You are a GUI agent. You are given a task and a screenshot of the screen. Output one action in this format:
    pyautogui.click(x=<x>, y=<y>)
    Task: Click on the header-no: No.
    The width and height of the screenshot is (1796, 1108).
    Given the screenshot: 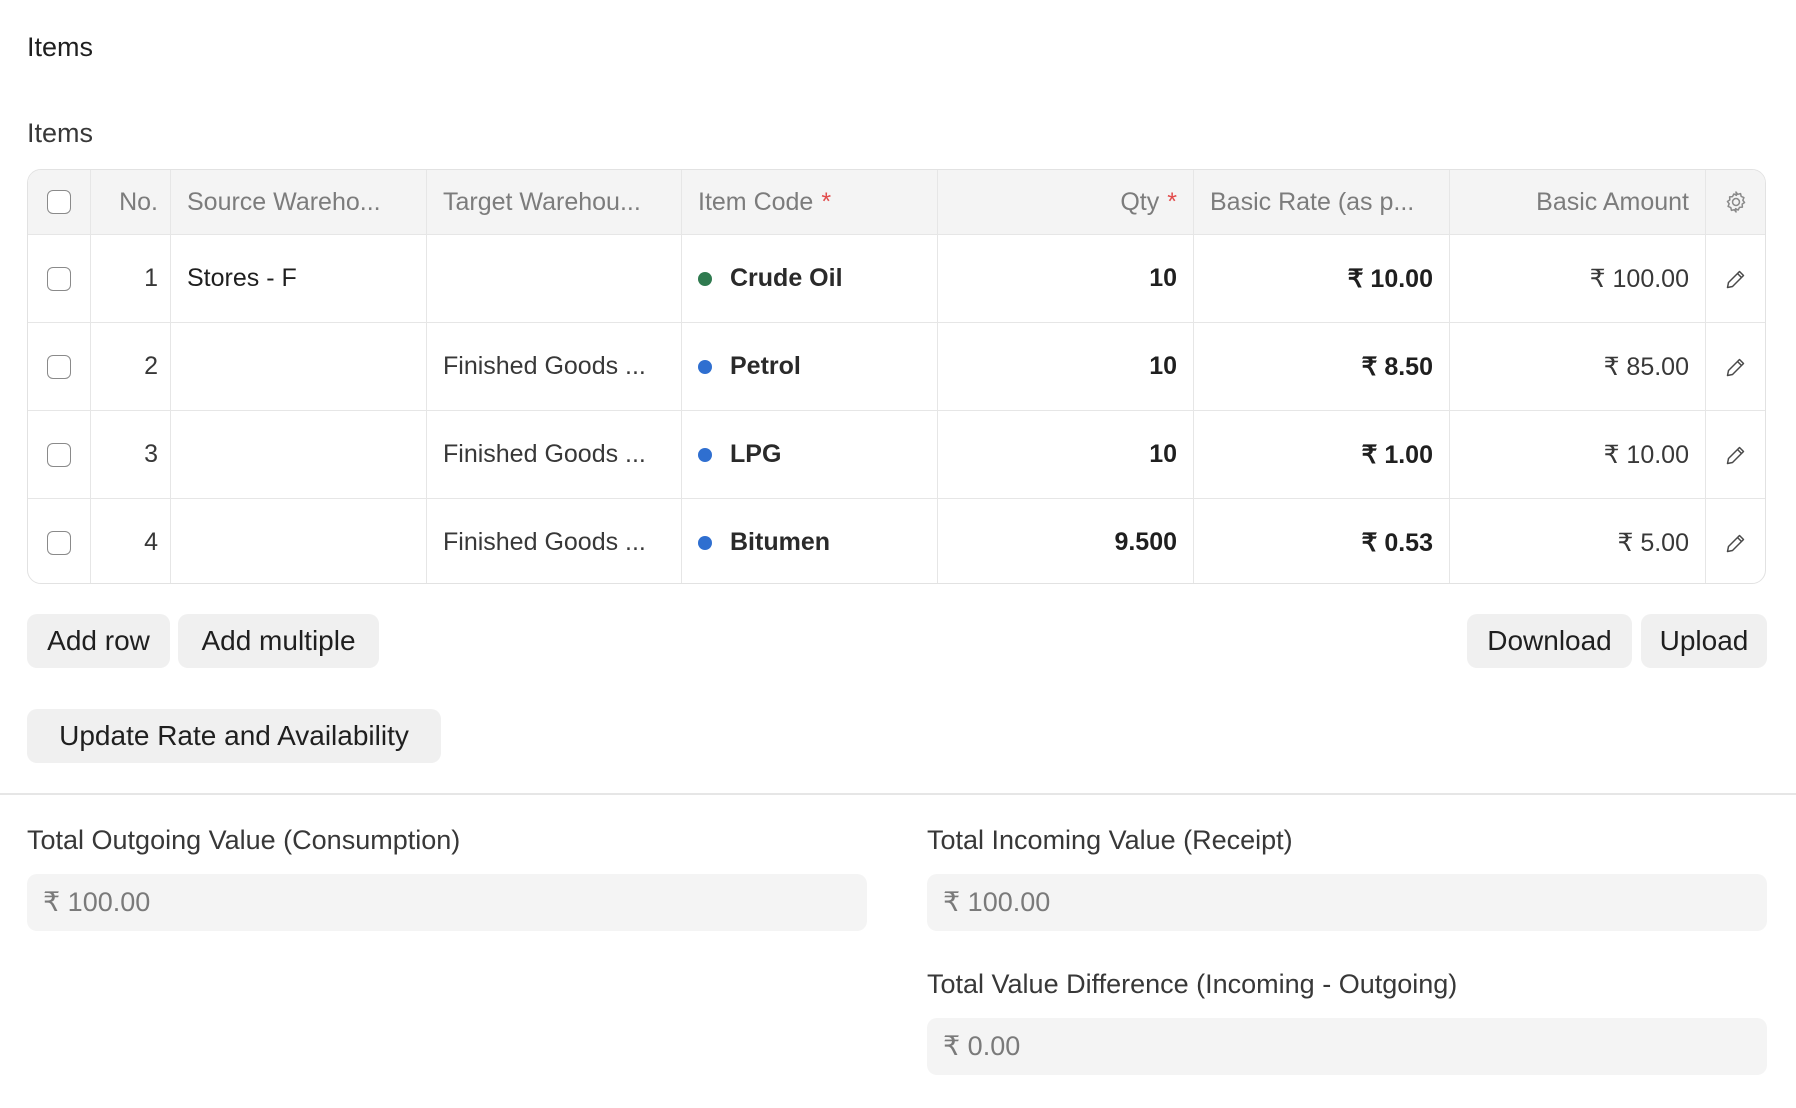 What is the action you would take?
    pyautogui.click(x=130, y=202)
    